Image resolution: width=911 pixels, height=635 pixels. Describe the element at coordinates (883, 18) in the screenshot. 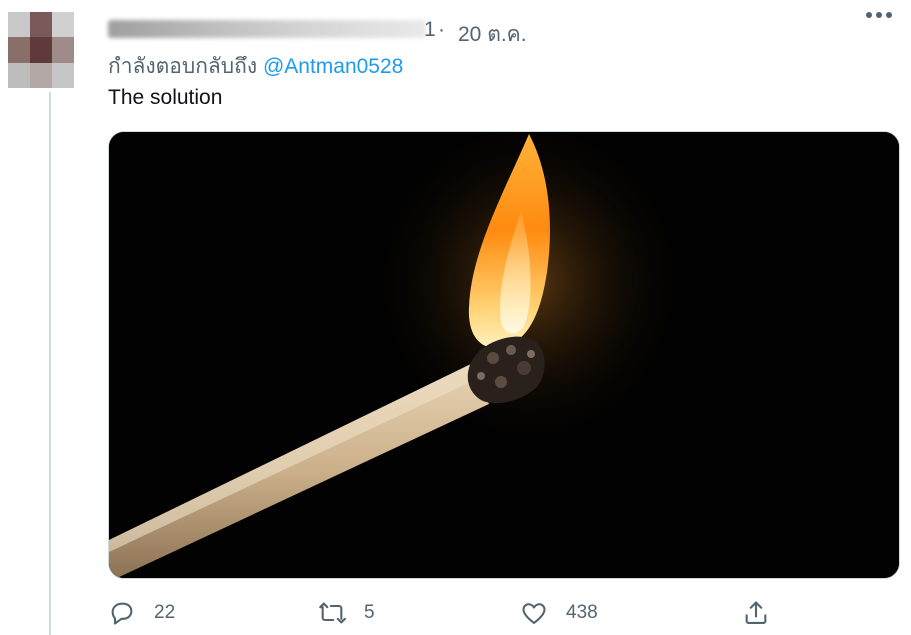

I see `more-icon` at that location.